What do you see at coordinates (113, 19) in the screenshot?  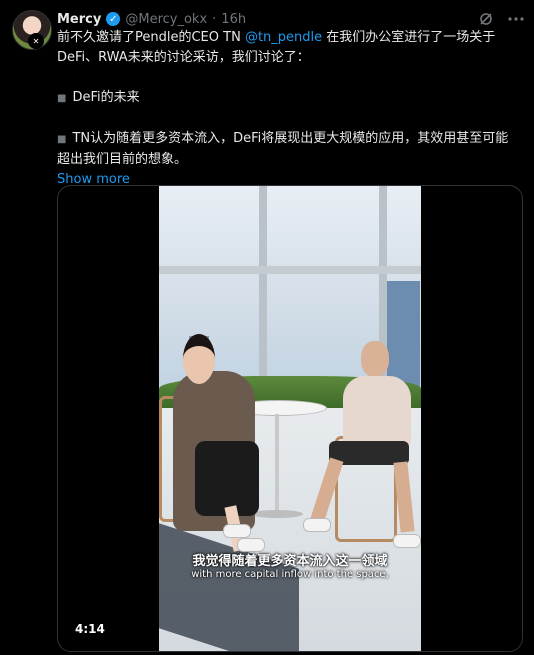 I see `verified-icon: ✓` at bounding box center [113, 19].